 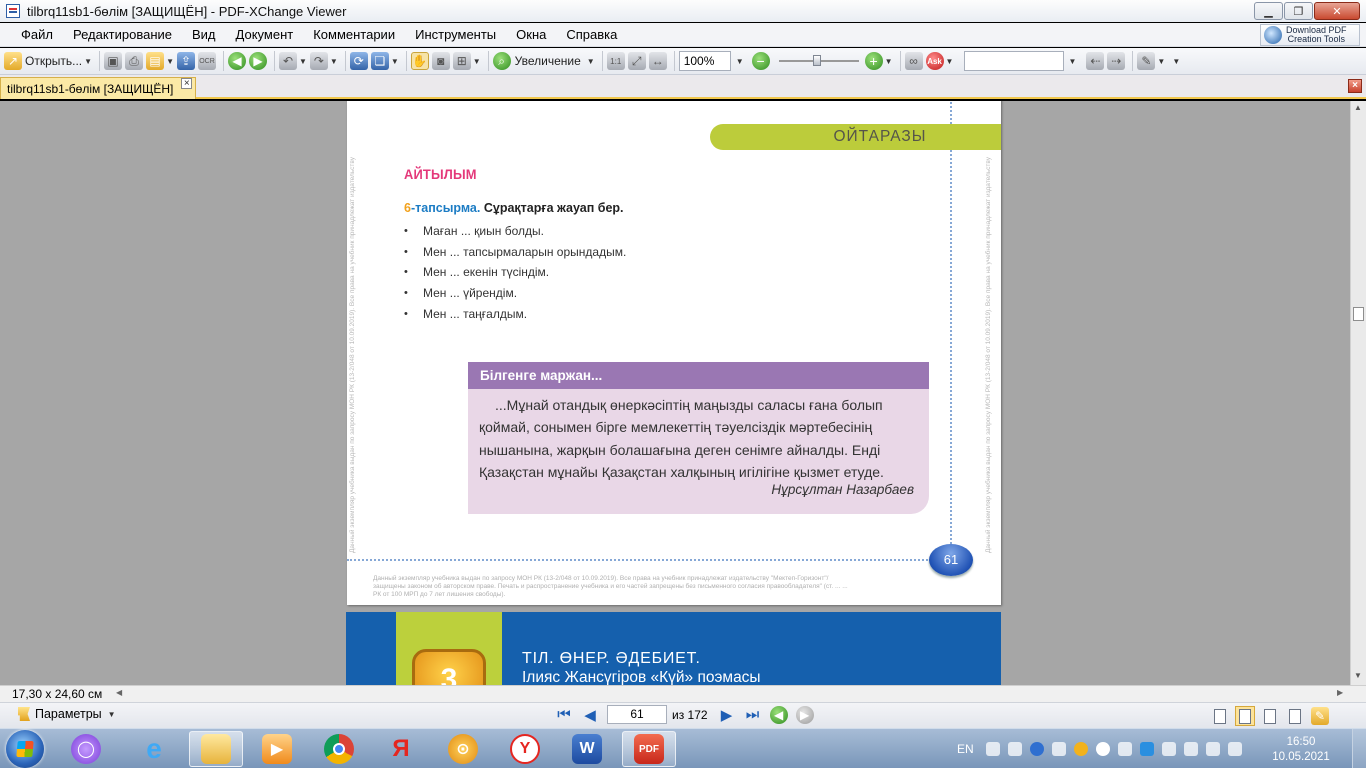 I want to click on select-text-button: ⊞ ▼, so click(x=466, y=61).